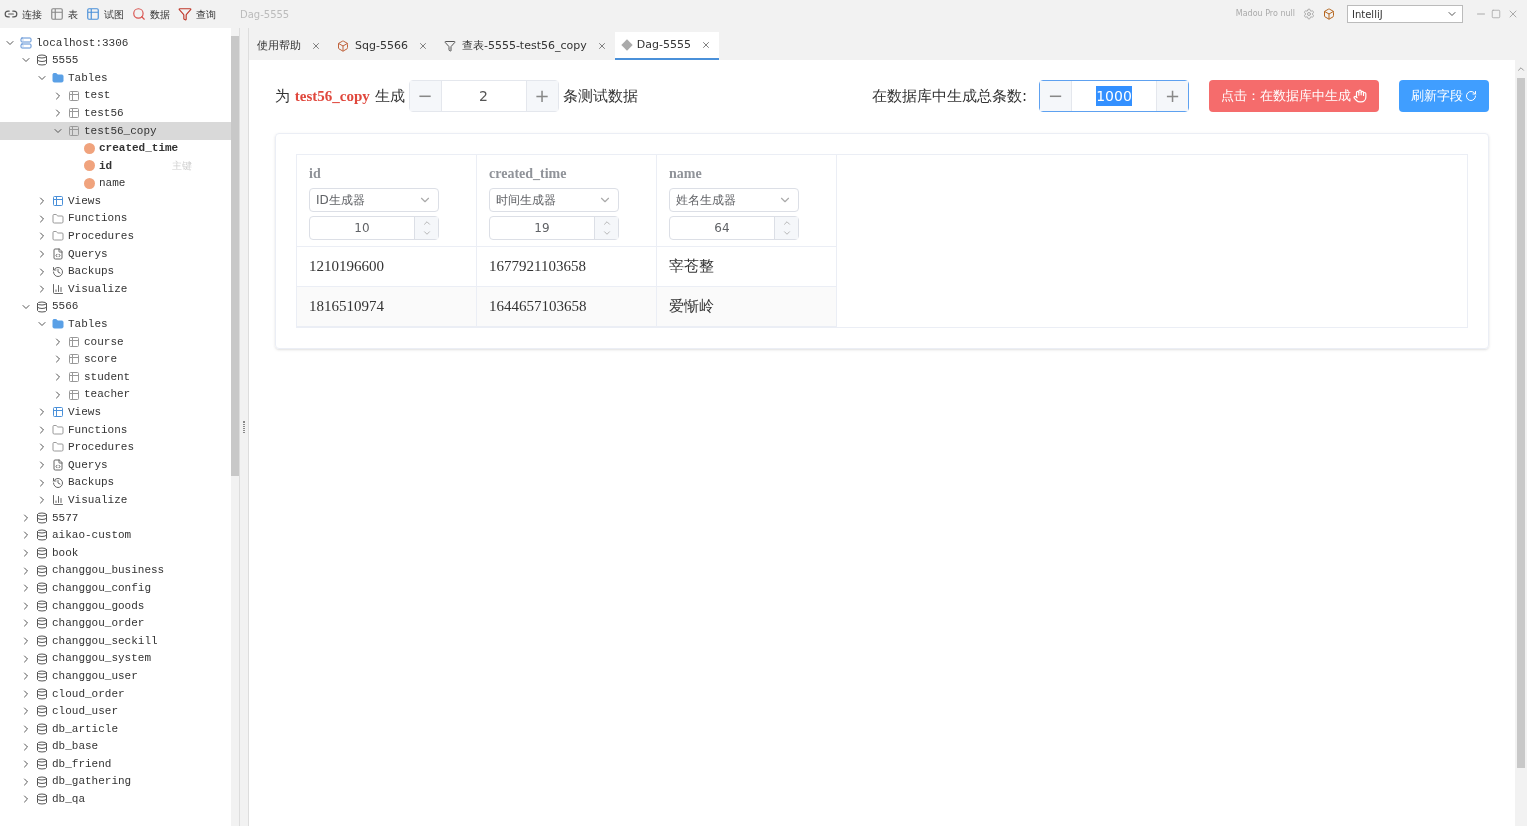 This screenshot has height=826, width=1527. I want to click on tree-item: student, so click(115, 377).